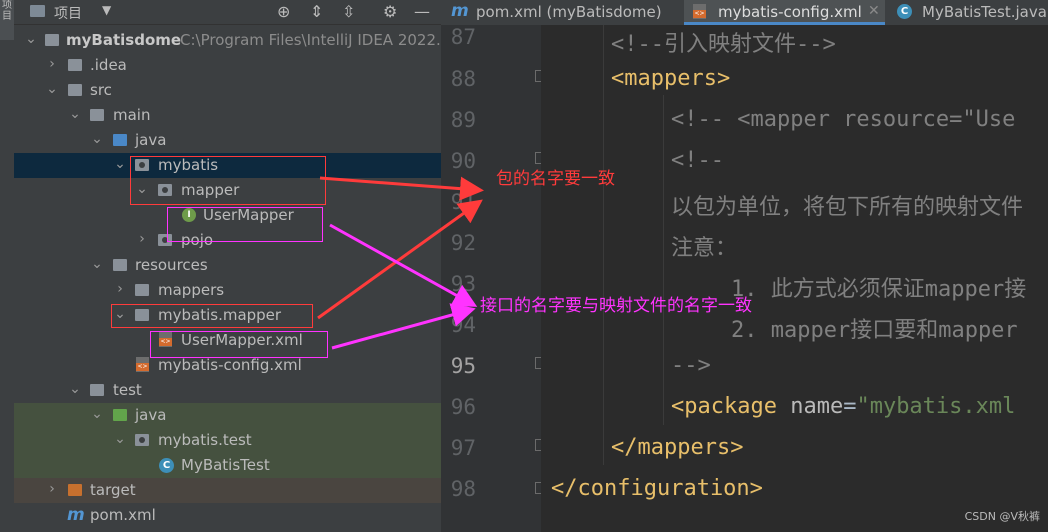 This screenshot has width=1048, height=532. Describe the element at coordinates (555, 179) in the screenshot. I see `annotation-package: 包的名字要一致` at that location.